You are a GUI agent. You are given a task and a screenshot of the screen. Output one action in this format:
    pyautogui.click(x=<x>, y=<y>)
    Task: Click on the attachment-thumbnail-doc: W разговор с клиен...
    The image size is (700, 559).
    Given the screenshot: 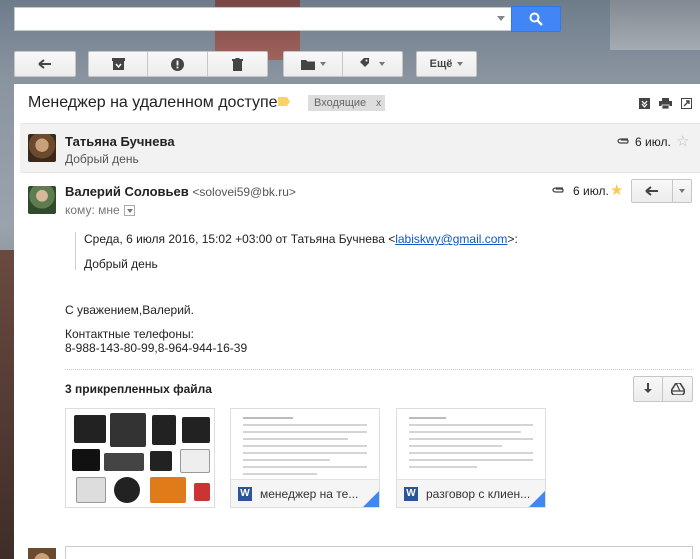 What is the action you would take?
    pyautogui.click(x=471, y=458)
    